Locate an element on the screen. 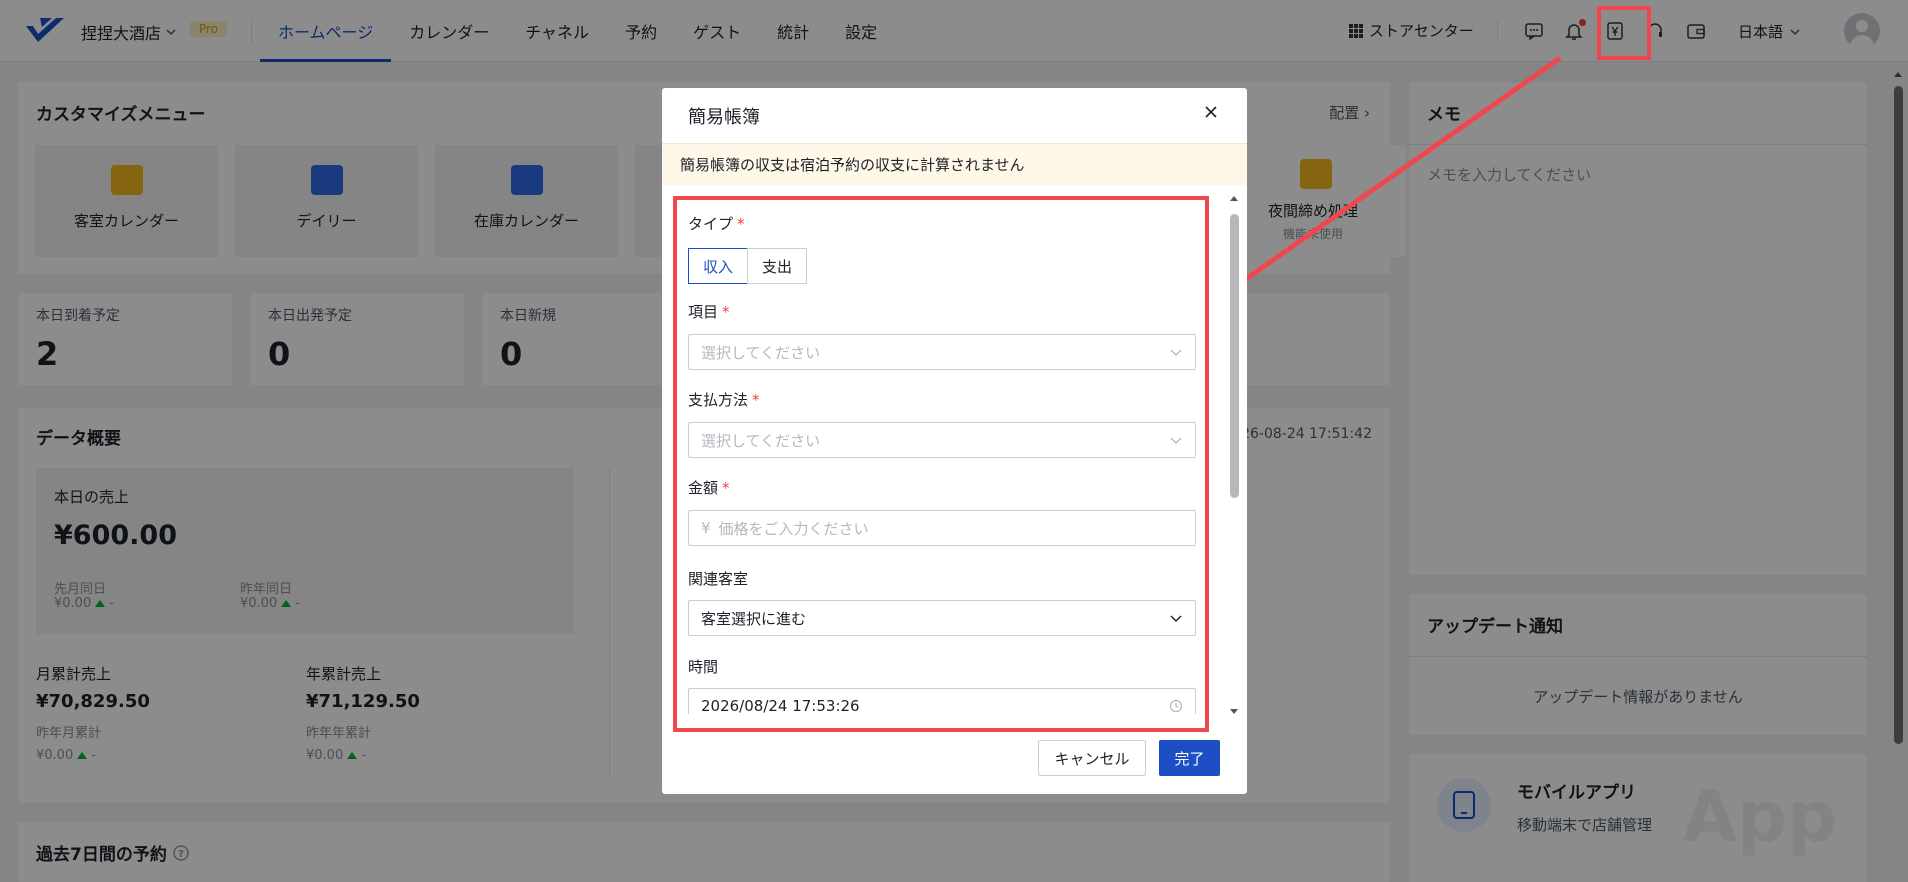  dialog-title: 簡易帳簿 is located at coordinates (724, 117).